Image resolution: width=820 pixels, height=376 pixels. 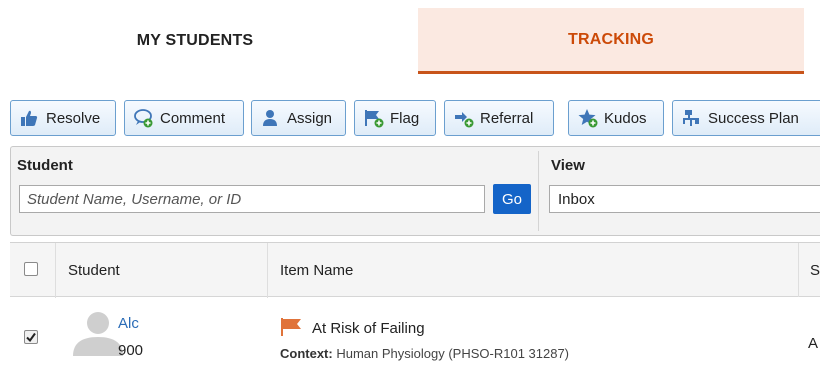 What do you see at coordinates (195, 41) in the screenshot?
I see `tab-my-students: MY STUDENTS` at bounding box center [195, 41].